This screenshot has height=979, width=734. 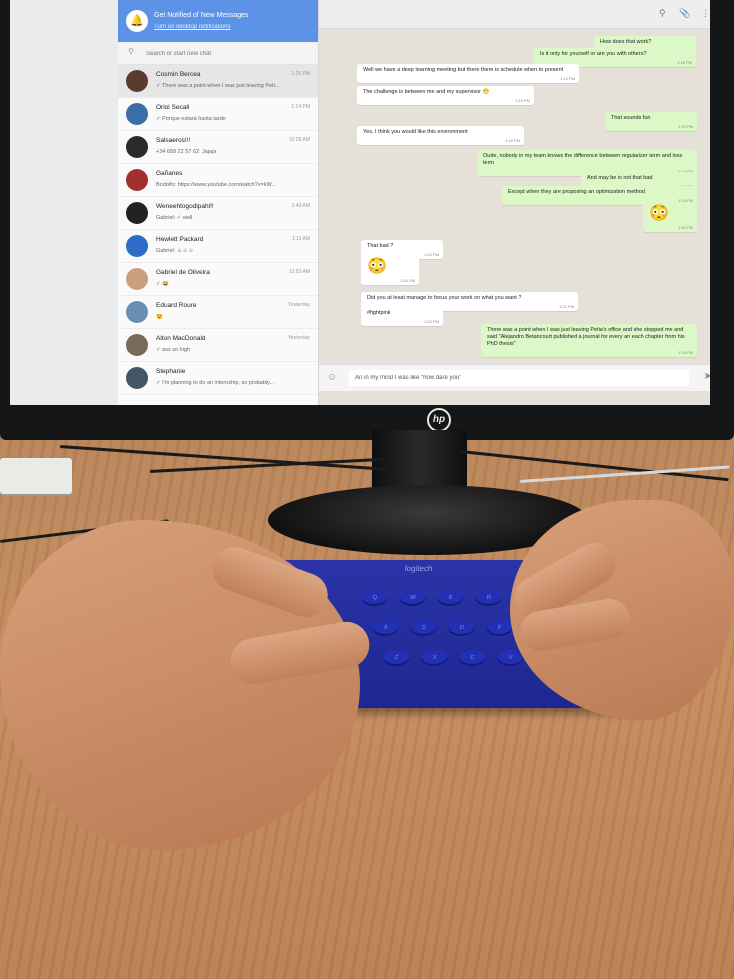 What do you see at coordinates (218, 246) in the screenshot?
I see `chat-list-item: Hewlett Packard Gabriel: ☺☺☺ 1:11 AM` at bounding box center [218, 246].